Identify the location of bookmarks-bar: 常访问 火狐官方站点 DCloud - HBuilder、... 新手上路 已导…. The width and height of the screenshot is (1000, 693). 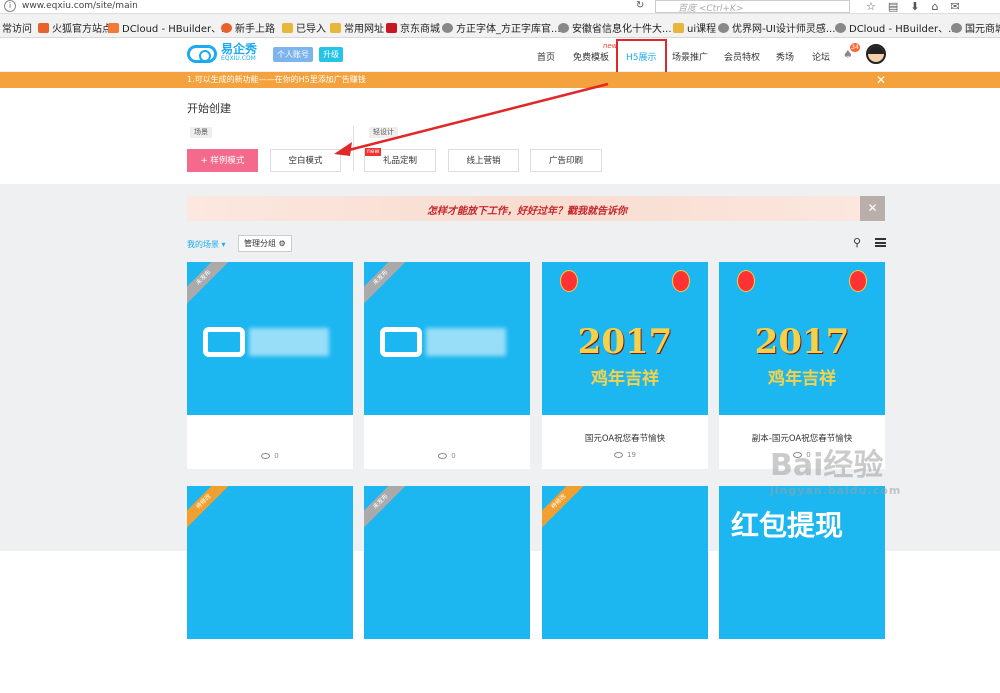
(500, 26).